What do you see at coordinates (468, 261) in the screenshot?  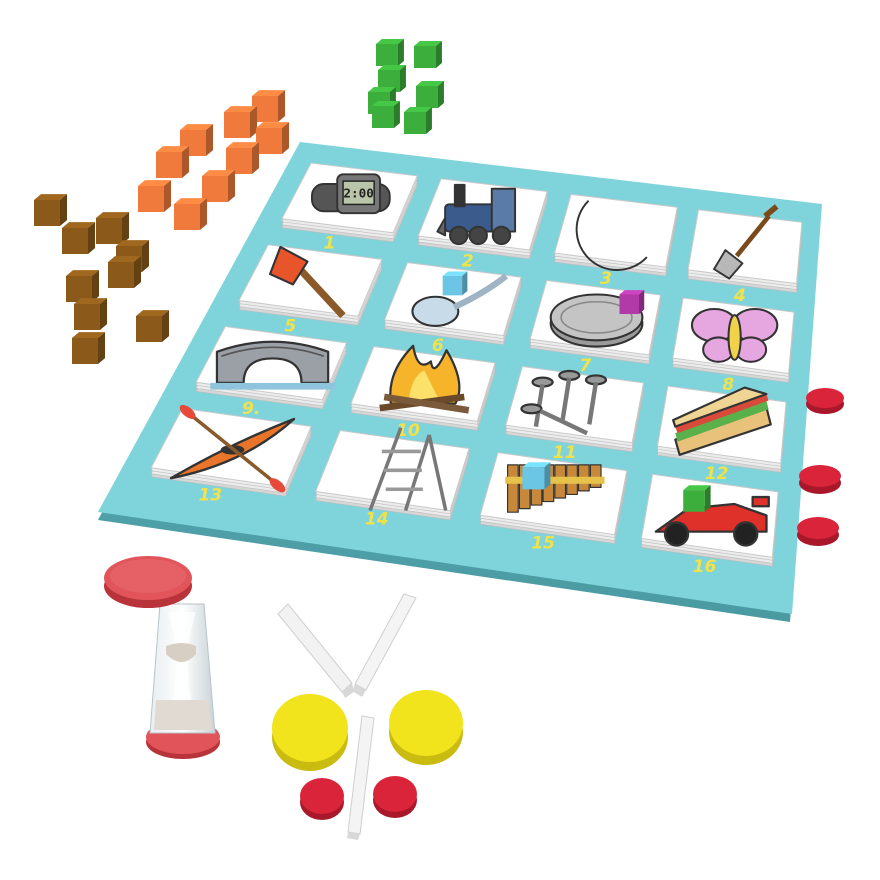 I see `card-number: 2` at bounding box center [468, 261].